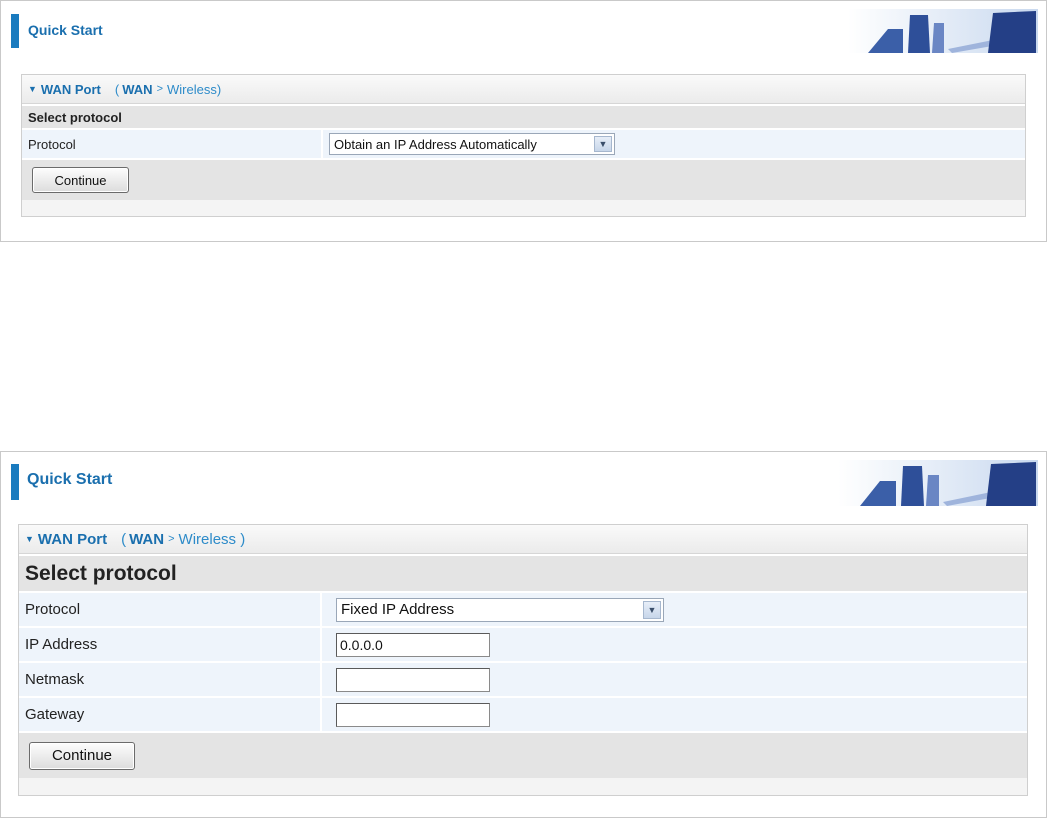  I want to click on protocol-select: Obtain an IP Address Automatically ▼, so click(472, 144).